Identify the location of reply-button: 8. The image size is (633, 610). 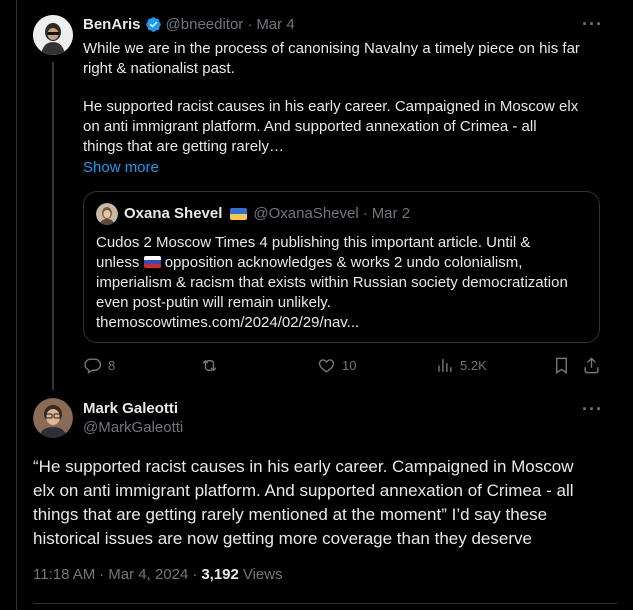
(99, 365).